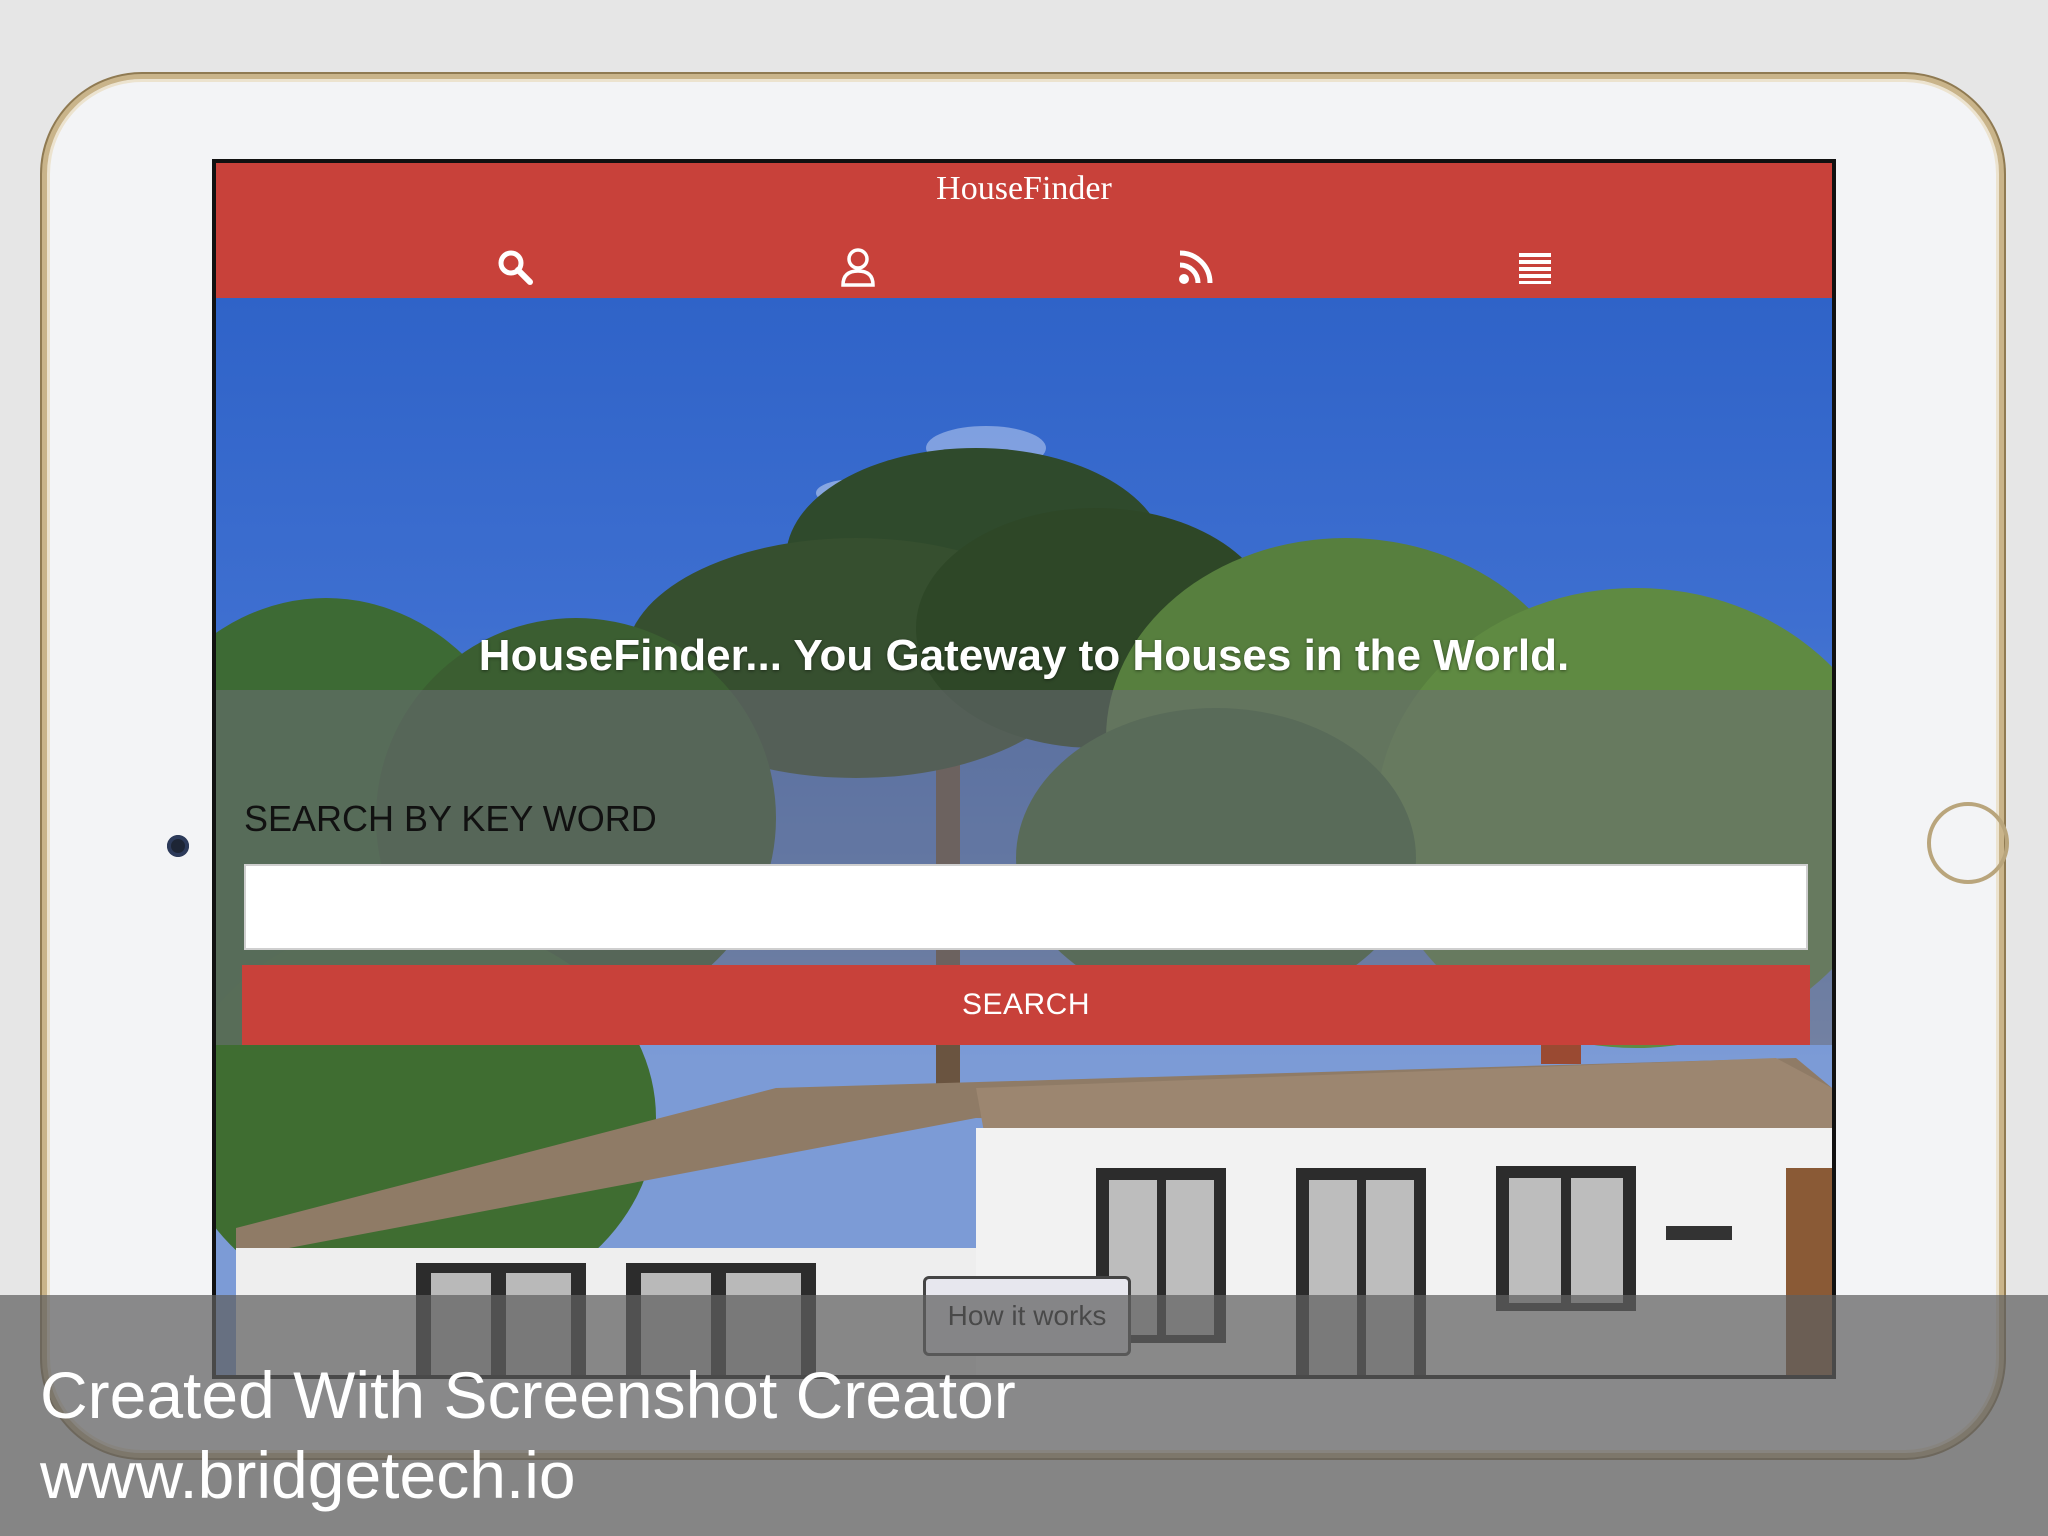  Describe the element at coordinates (450, 818) in the screenshot. I see `search-label: SEARCH BY KEY WORD` at that location.